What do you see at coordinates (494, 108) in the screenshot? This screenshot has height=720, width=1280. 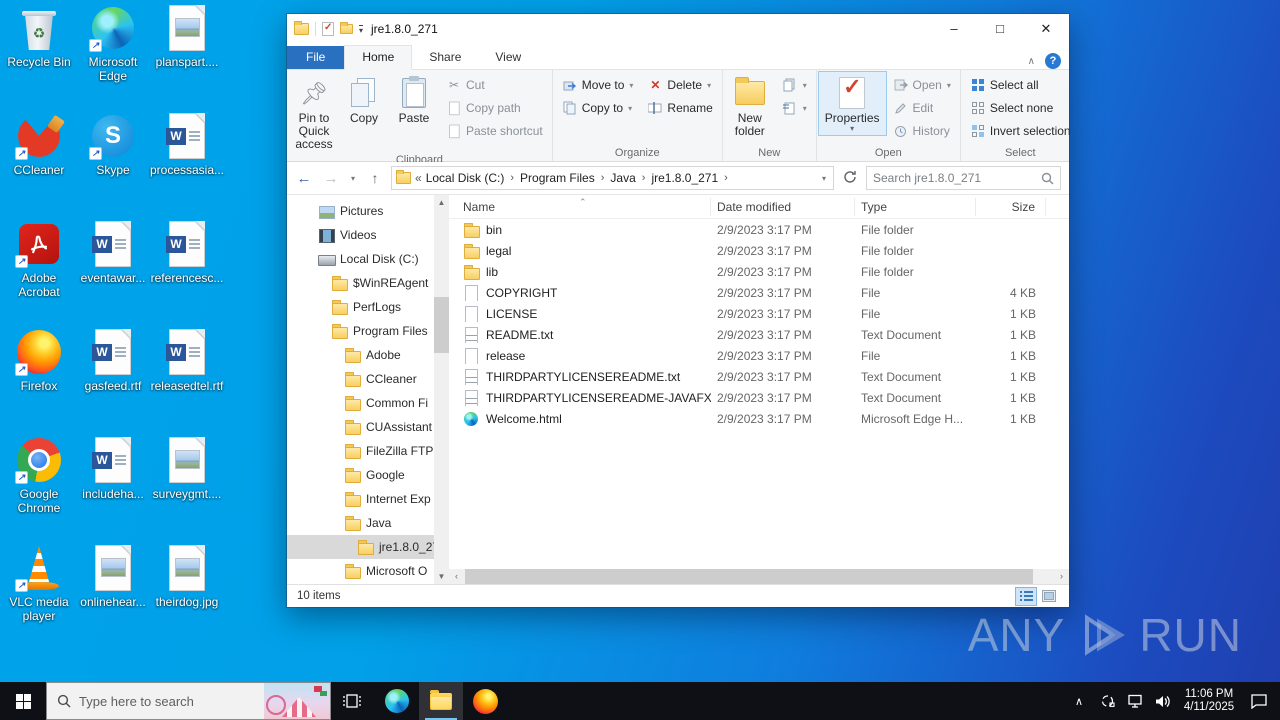 I see `copy-path-button: Copy path` at bounding box center [494, 108].